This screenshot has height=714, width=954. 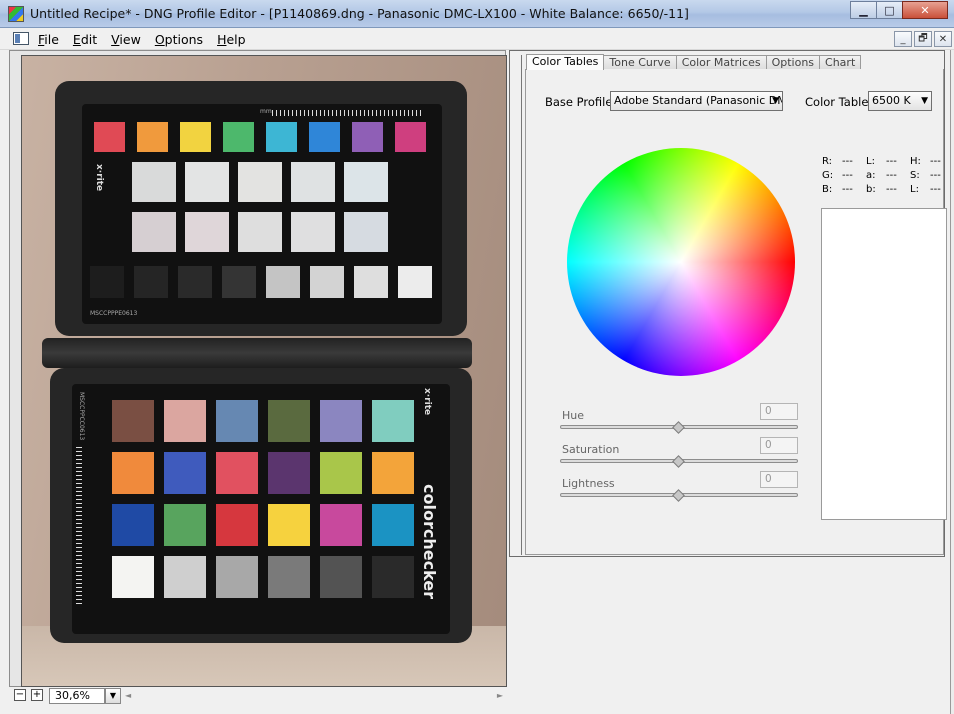 I want to click on menu-bar: File Edit View Options Help _ 🗗 ✕, so click(x=477, y=39).